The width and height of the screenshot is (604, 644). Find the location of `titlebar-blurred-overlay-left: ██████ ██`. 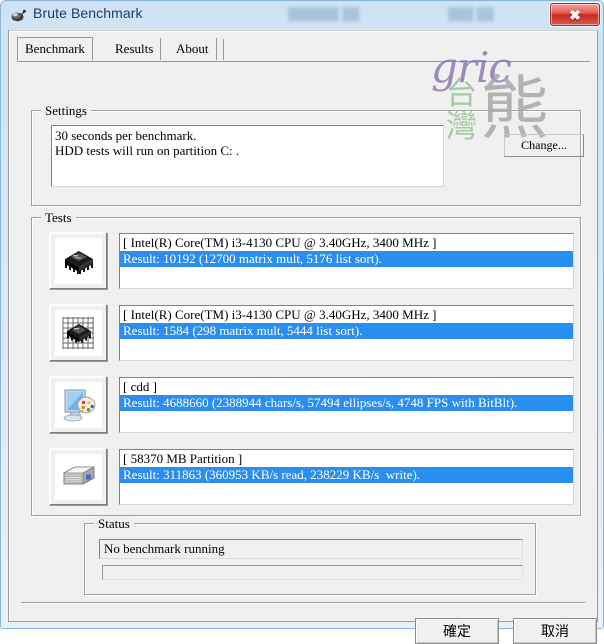

titlebar-blurred-overlay-left: ██████ ██ is located at coordinates (324, 14).